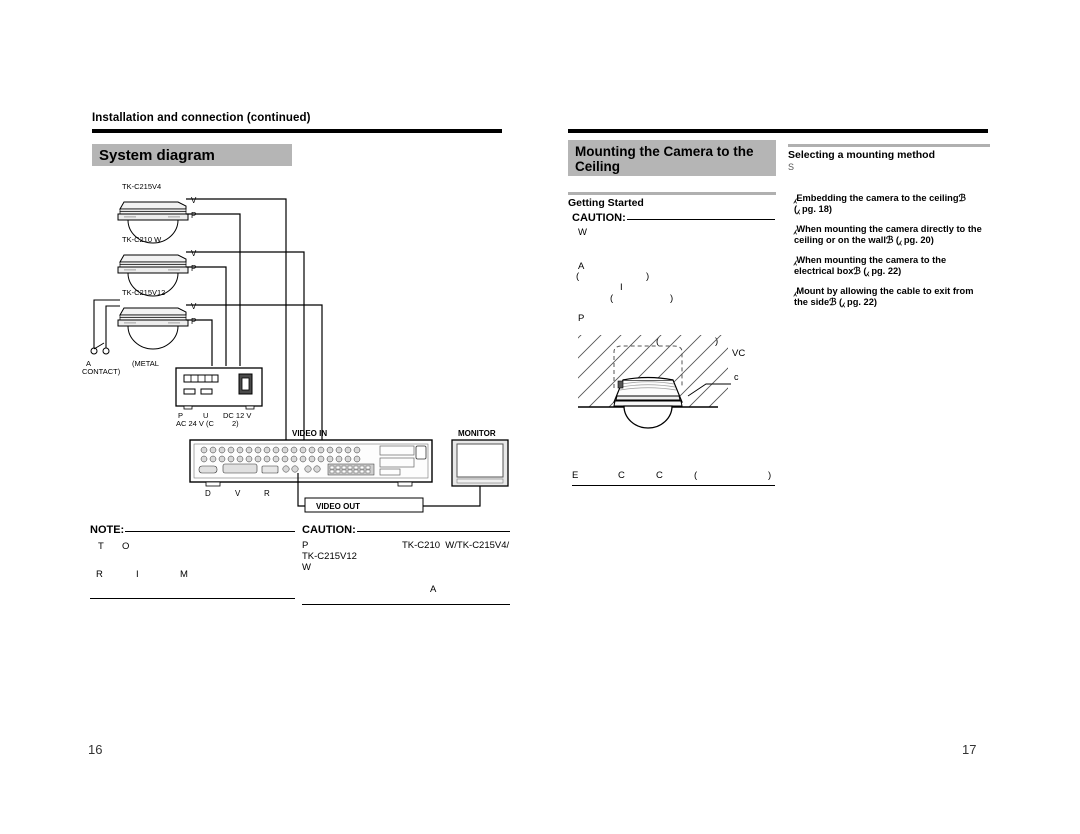  What do you see at coordinates (143, 292) in the screenshot?
I see `svg-text: TK-C215V12` at bounding box center [143, 292].